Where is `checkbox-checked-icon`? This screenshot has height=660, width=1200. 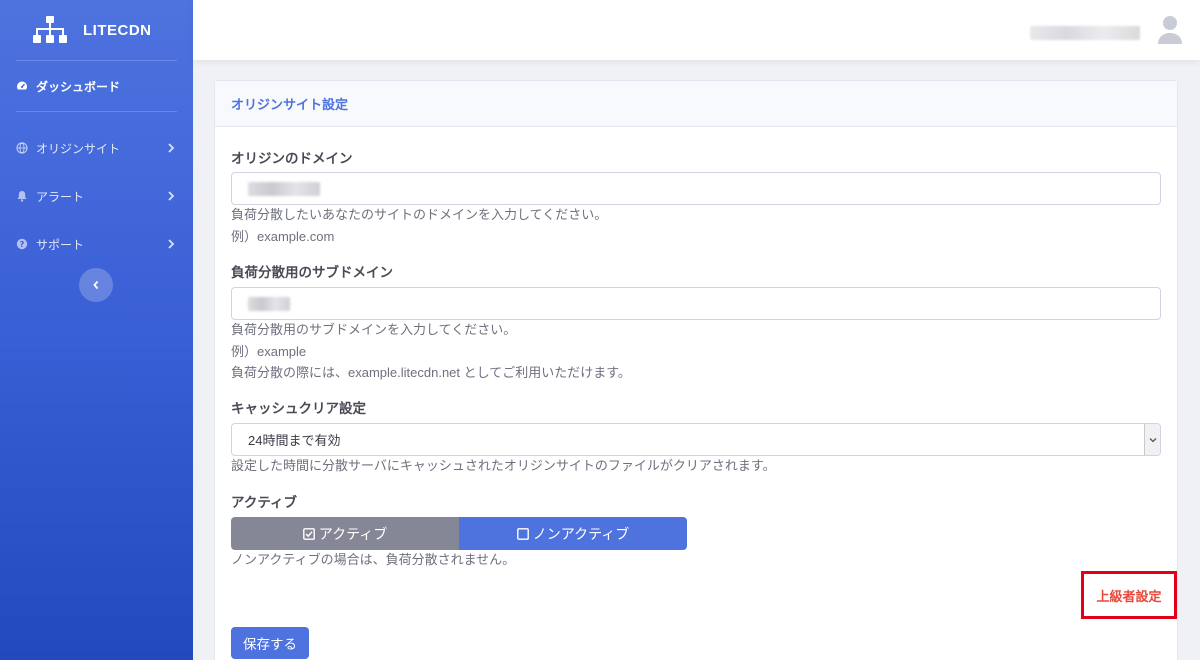
checkbox-checked-icon is located at coordinates (308, 533).